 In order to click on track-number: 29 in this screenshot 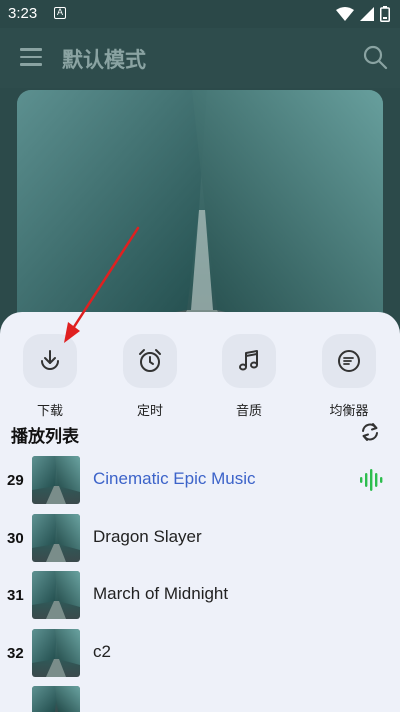, I will do `click(15, 480)`.